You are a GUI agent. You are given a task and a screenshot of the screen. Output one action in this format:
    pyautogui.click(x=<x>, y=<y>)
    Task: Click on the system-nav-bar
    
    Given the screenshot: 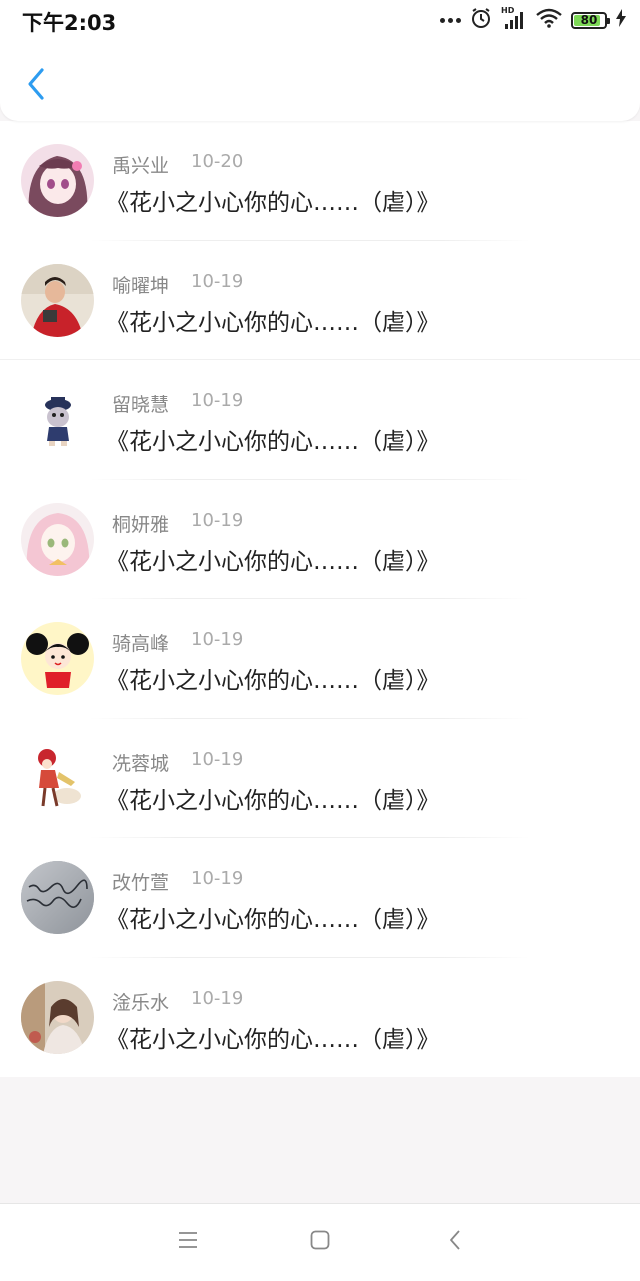 What is the action you would take?
    pyautogui.click(x=320, y=1242)
    